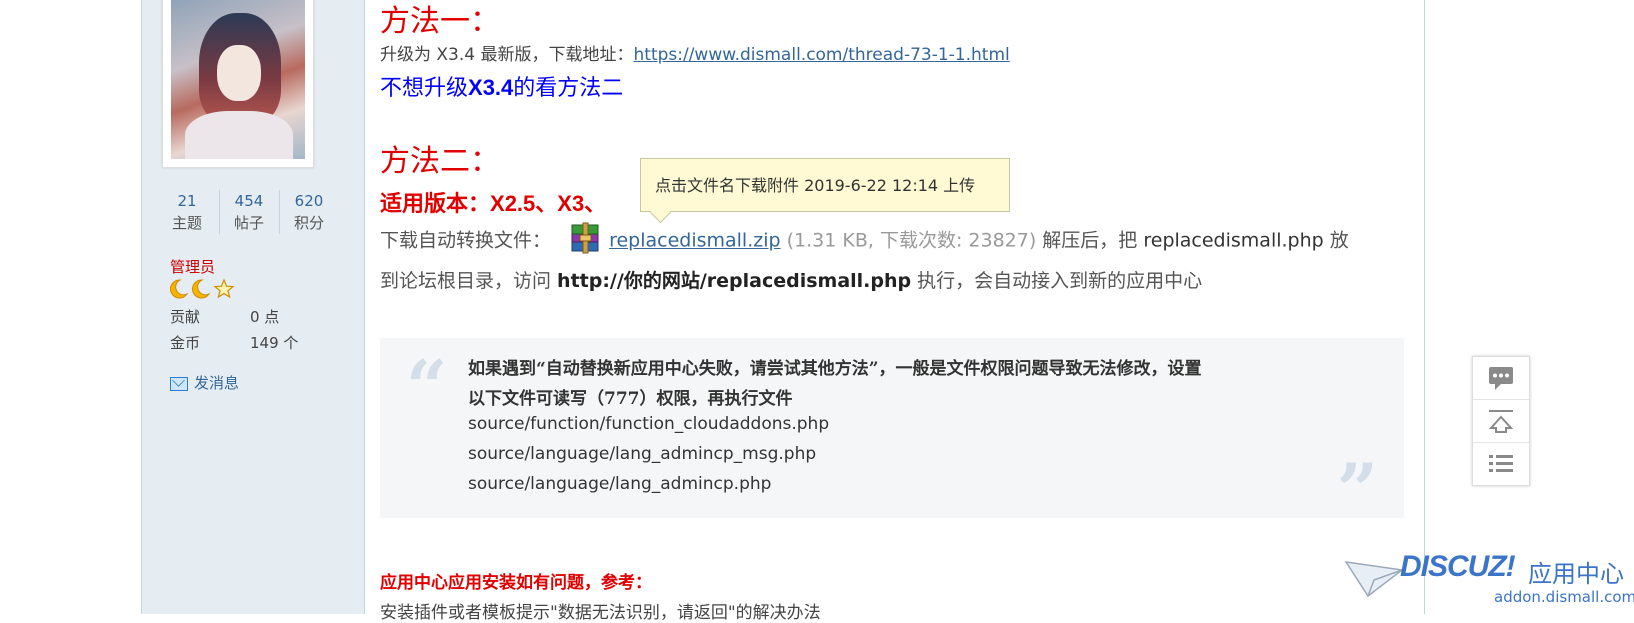 This screenshot has width=1634, height=623. What do you see at coordinates (217, 383) in the screenshot?
I see `send-message-label: 发消息` at bounding box center [217, 383].